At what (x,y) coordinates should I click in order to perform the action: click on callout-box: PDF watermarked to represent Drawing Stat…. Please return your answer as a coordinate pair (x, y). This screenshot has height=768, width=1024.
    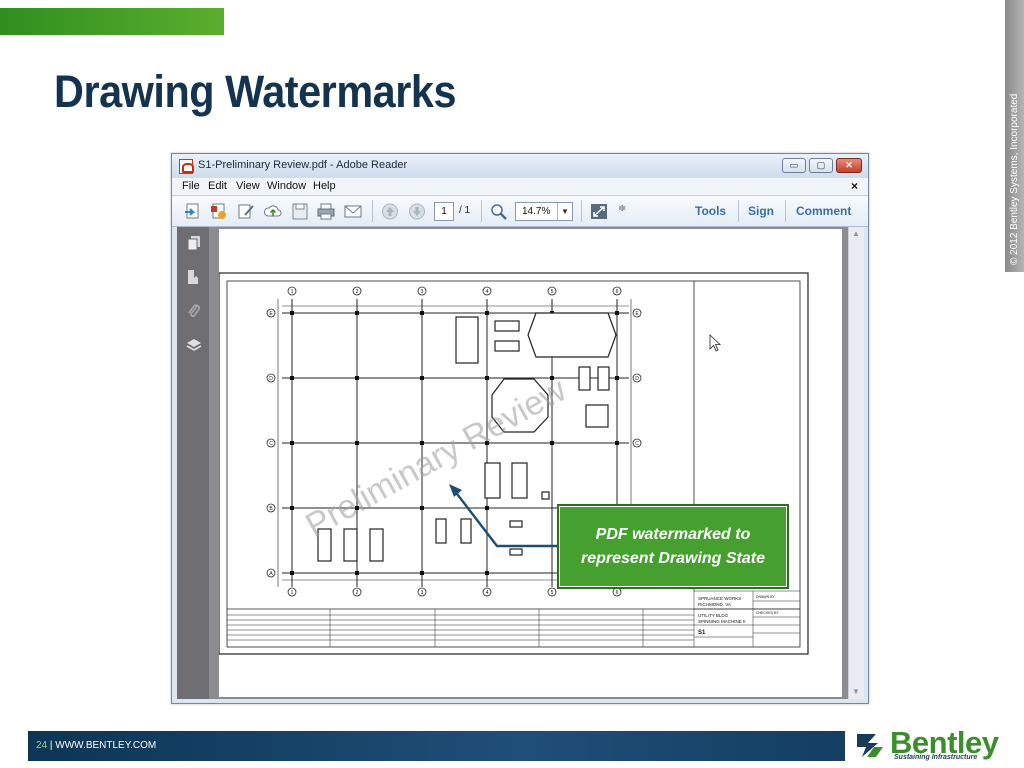
    Looking at the image, I should click on (673, 546).